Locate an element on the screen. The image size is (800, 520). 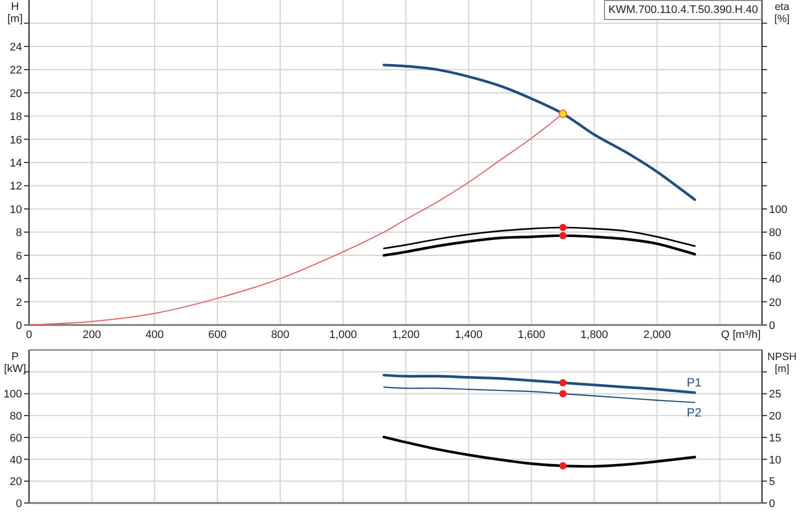
axis-tick-label: 1,200 is located at coordinates (406, 335).